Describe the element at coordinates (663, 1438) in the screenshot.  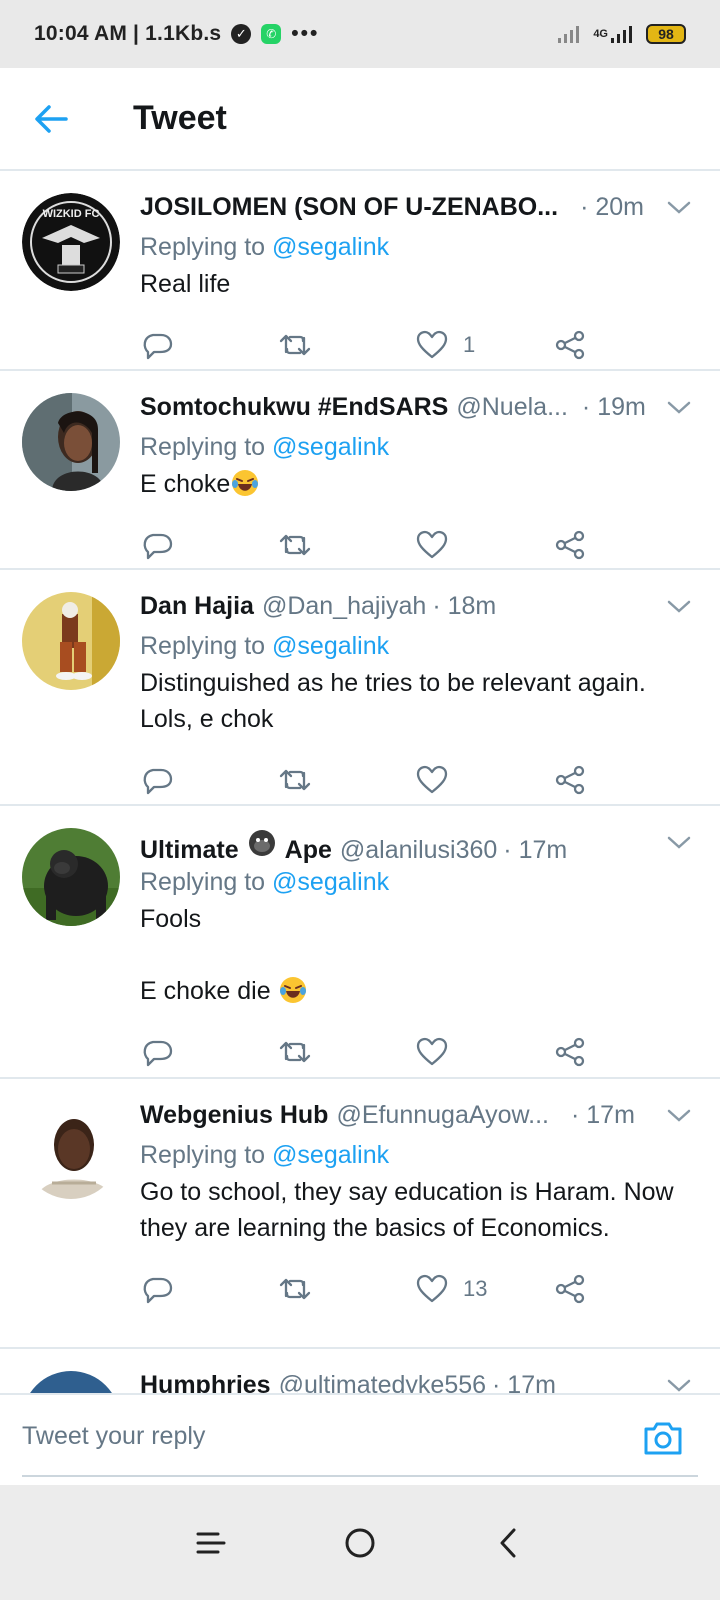
I see `camera-icon` at that location.